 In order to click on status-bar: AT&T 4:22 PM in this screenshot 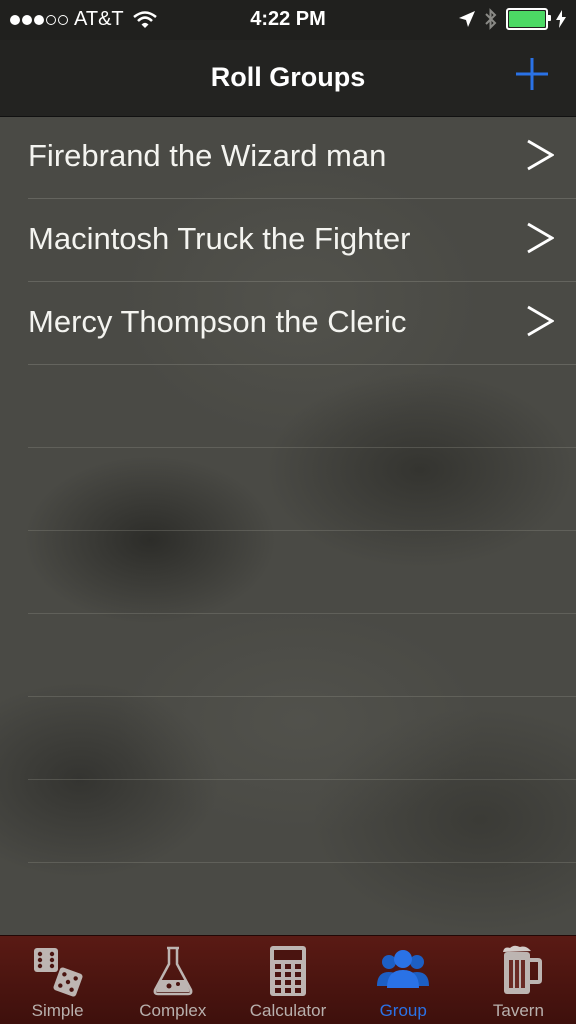, I will do `click(288, 20)`.